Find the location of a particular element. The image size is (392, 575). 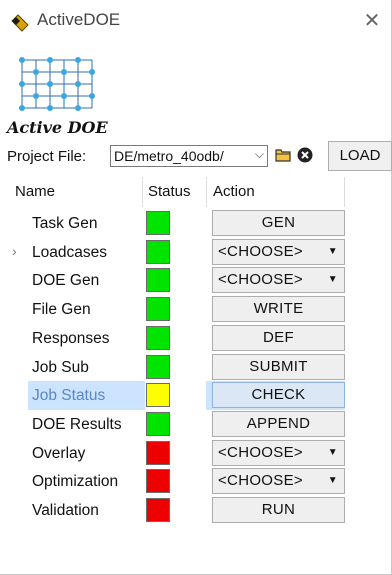

column-header-name: Name is located at coordinates (35, 191).